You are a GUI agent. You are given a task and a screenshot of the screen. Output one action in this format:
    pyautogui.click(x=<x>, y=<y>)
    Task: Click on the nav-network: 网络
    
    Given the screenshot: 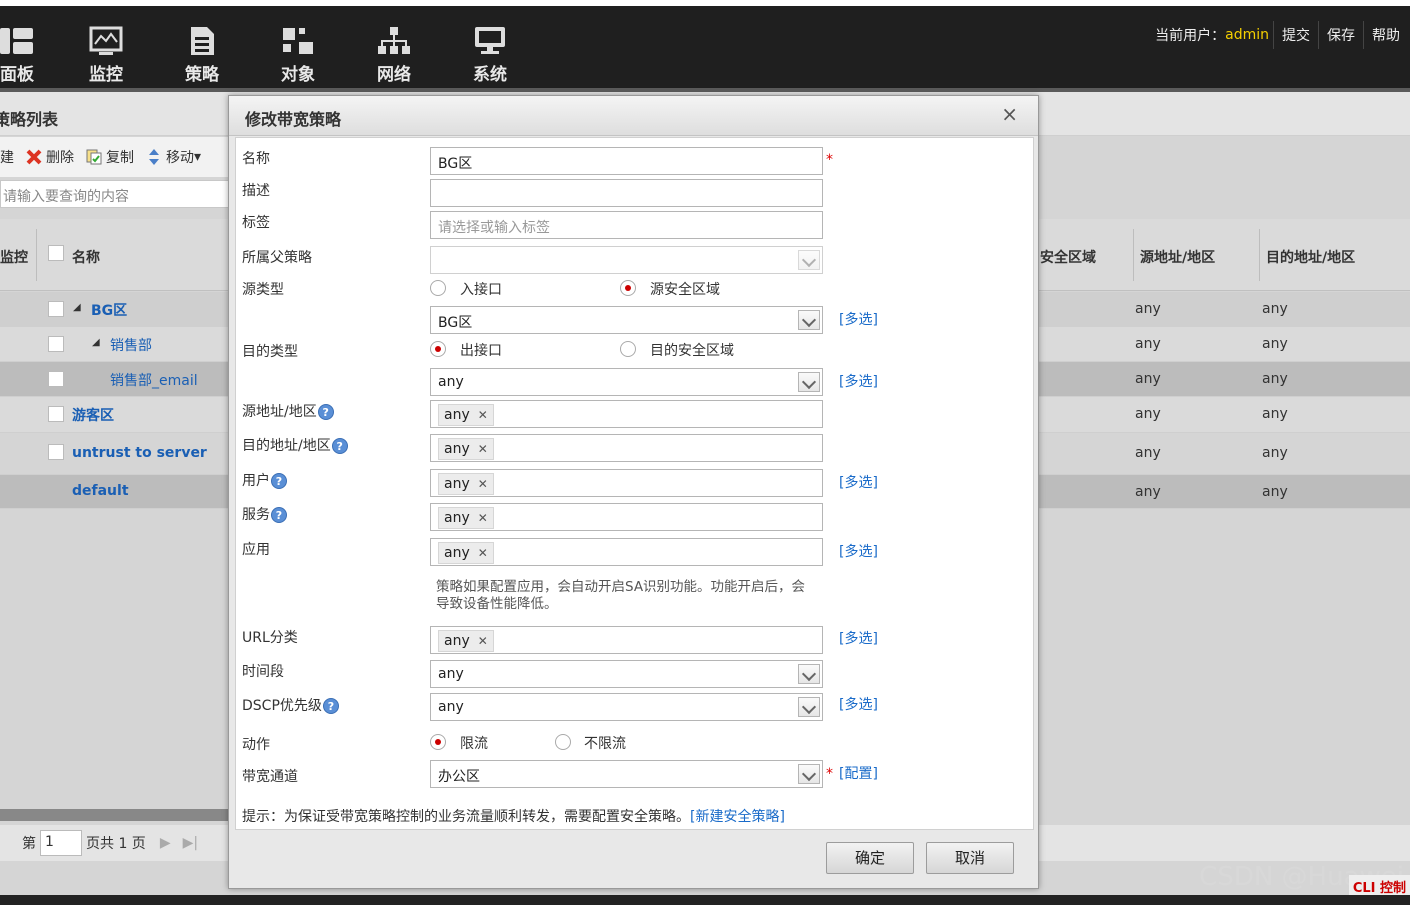 What is the action you would take?
    pyautogui.click(x=394, y=53)
    